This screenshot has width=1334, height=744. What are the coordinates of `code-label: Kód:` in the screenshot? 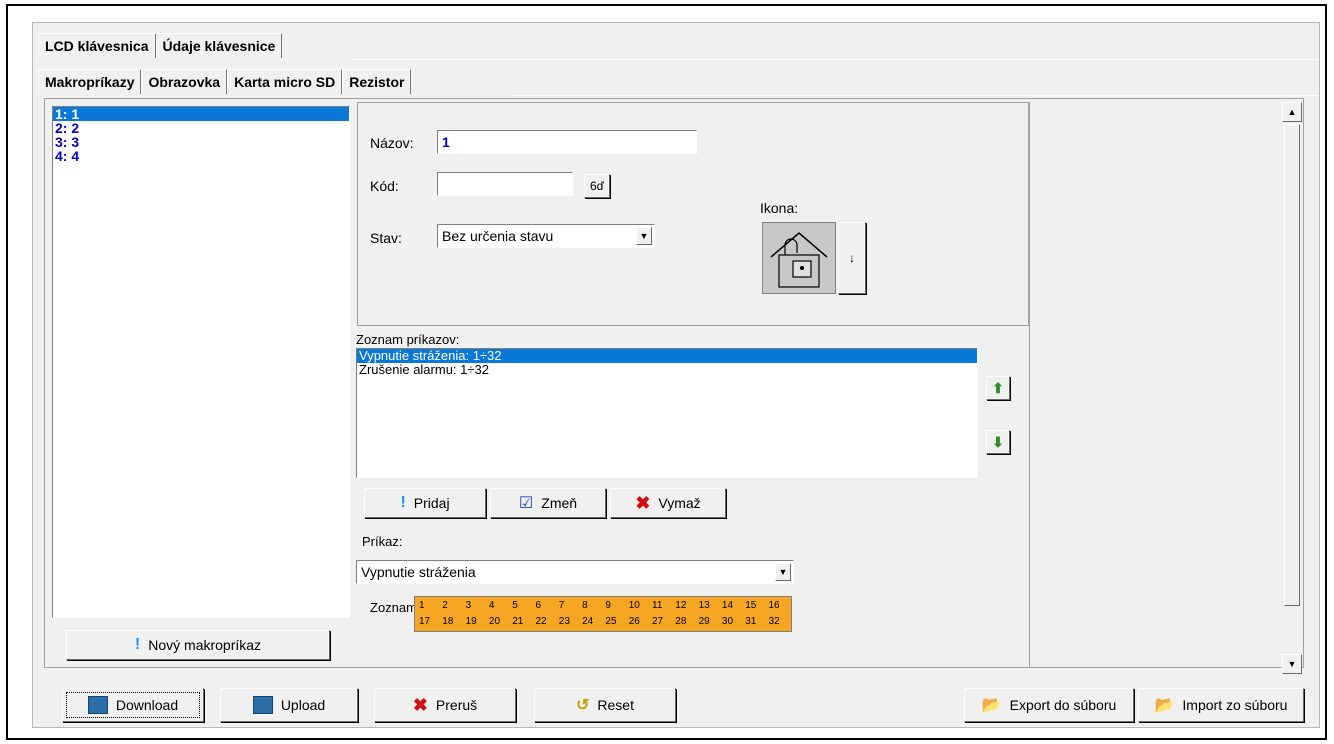 It's located at (384, 186).